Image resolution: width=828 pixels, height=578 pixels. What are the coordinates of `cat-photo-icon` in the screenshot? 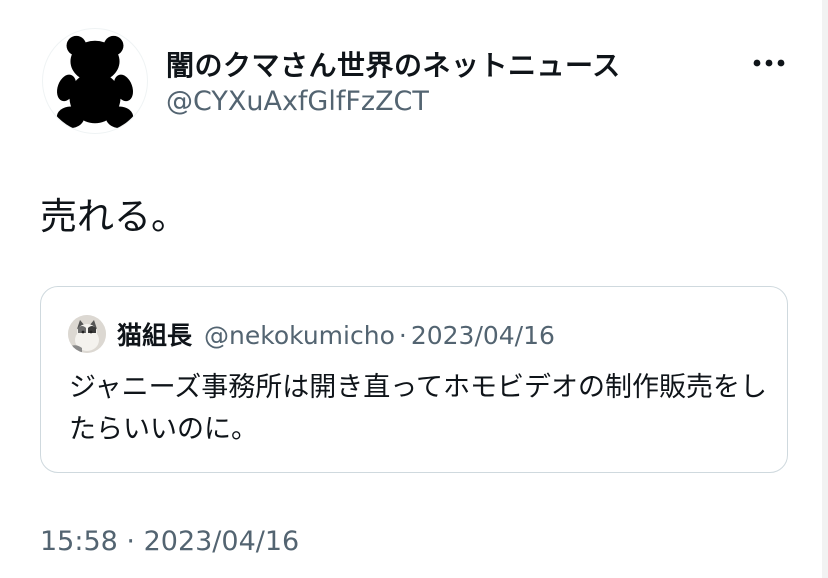 It's located at (87, 334).